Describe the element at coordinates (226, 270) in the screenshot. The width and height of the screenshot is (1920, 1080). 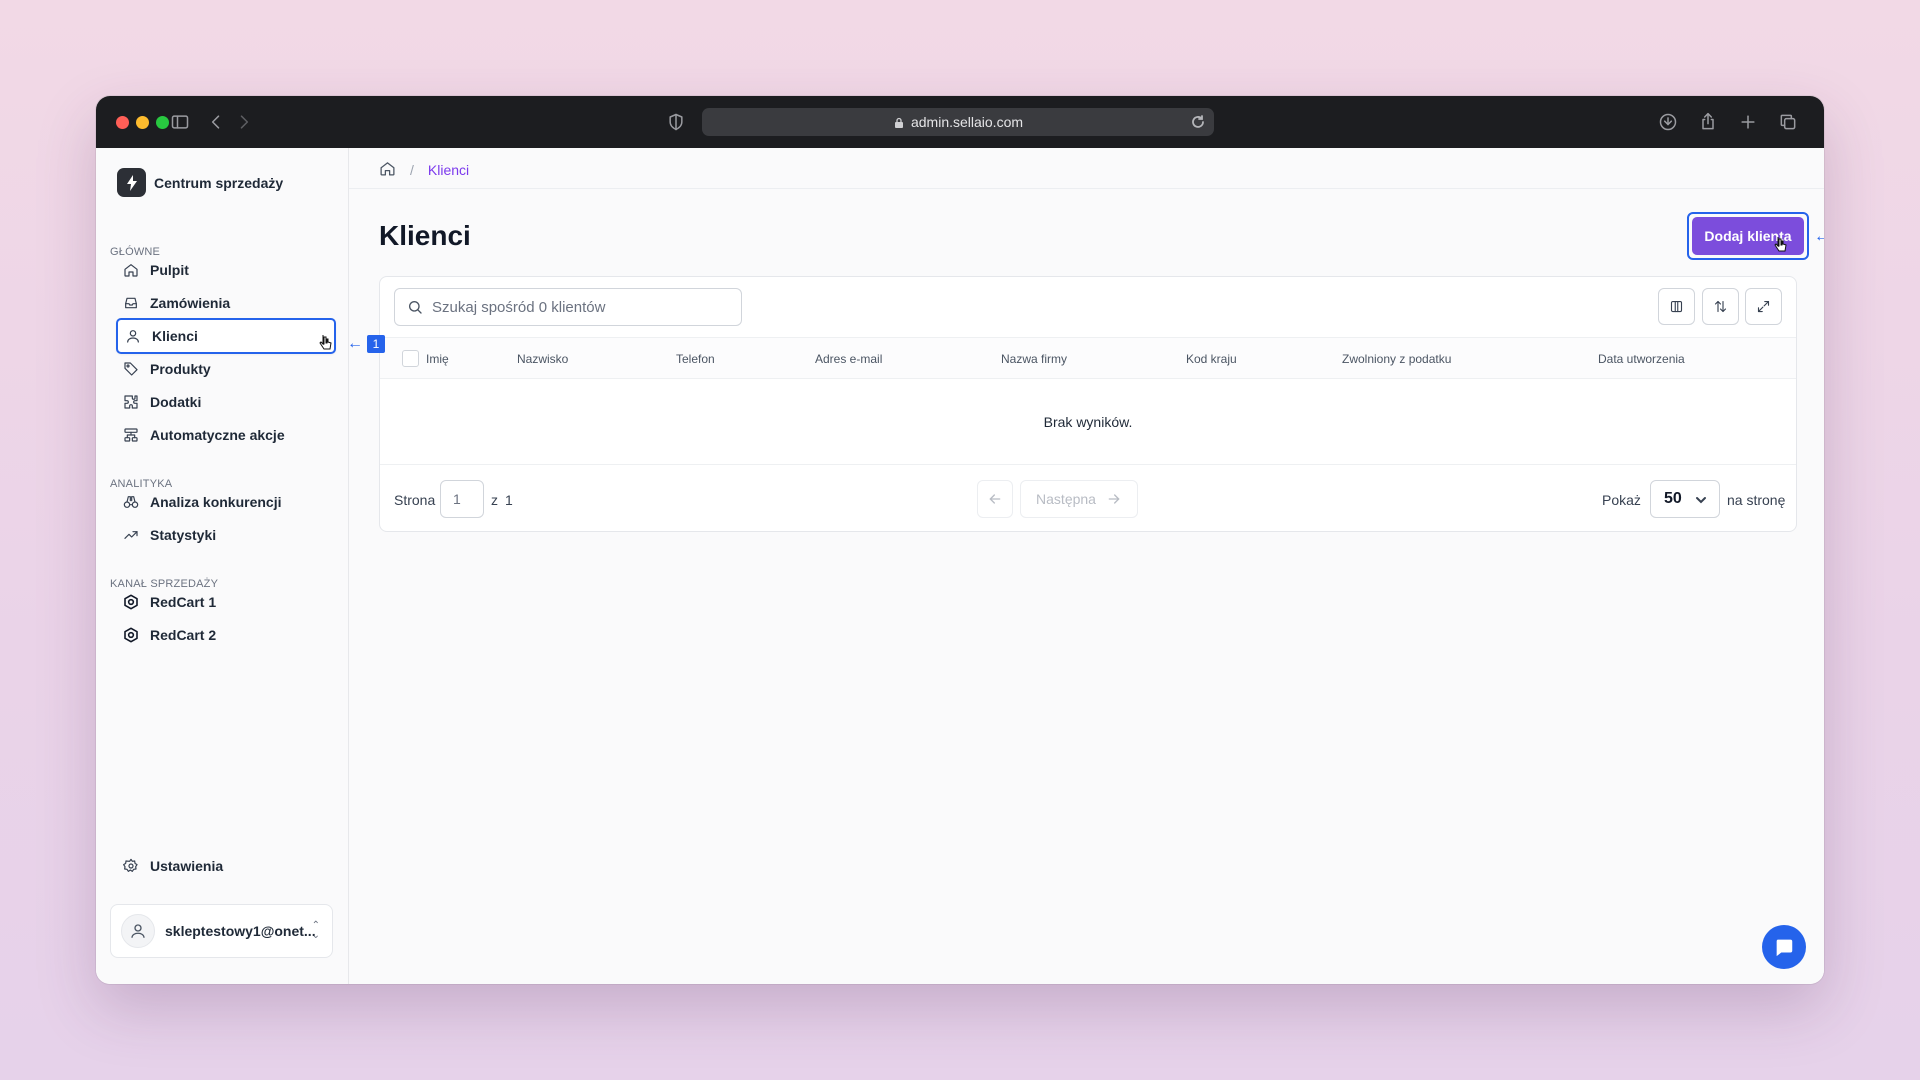
I see `sidebar-item-dashboard: Pulpit` at that location.